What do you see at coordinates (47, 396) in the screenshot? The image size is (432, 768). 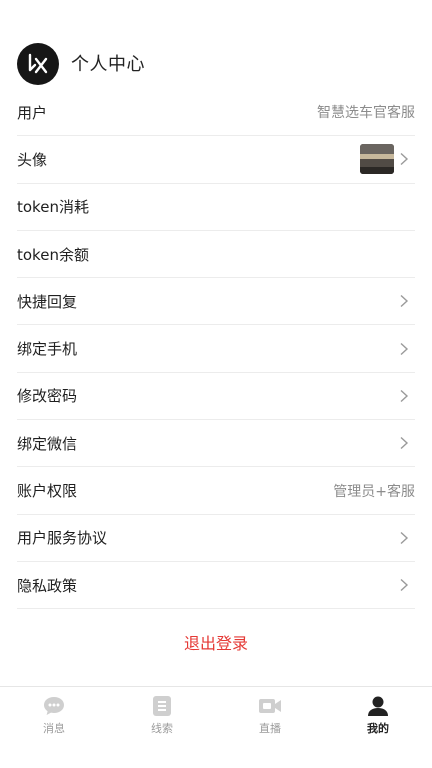 I see `row-label: 修改密码` at bounding box center [47, 396].